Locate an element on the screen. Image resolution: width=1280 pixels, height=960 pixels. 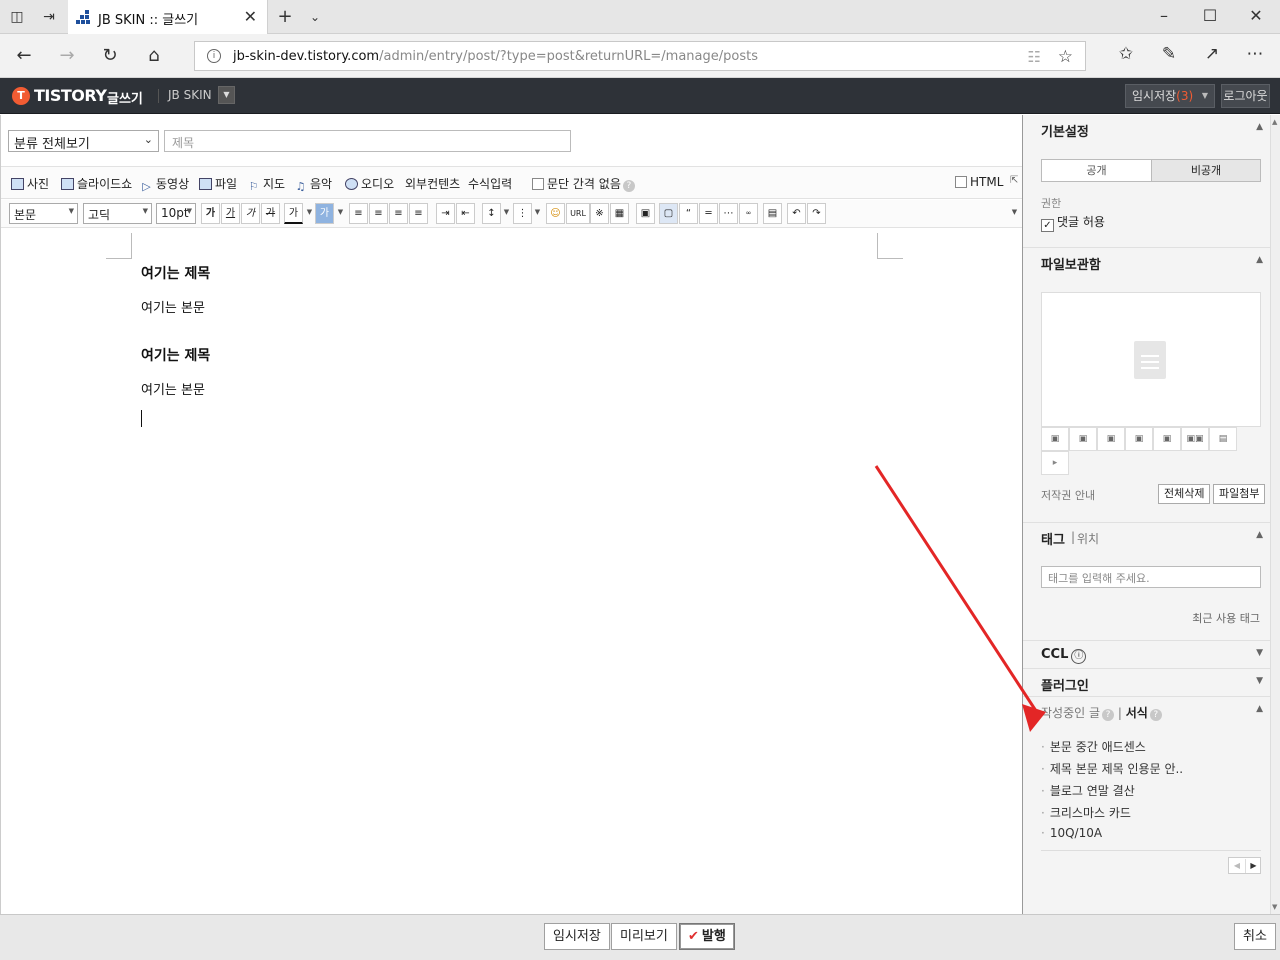
web-note-pen-icon: ✎ is located at coordinates (1169, 54).